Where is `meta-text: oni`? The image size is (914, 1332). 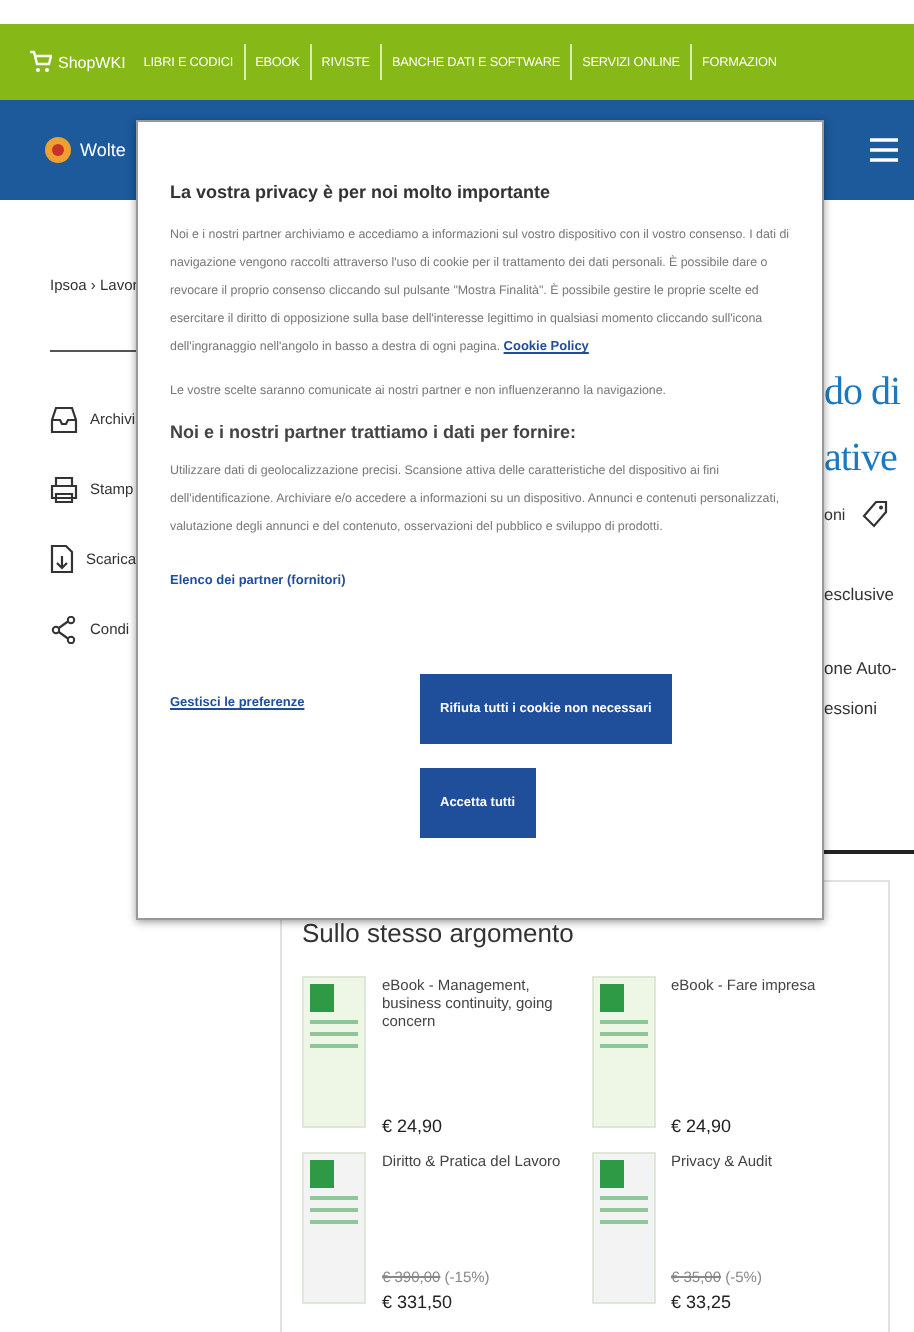 meta-text: oni is located at coordinates (835, 514).